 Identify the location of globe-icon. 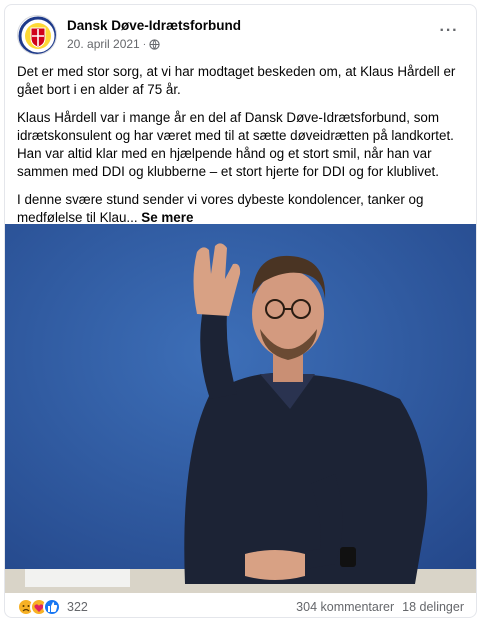
(154, 44).